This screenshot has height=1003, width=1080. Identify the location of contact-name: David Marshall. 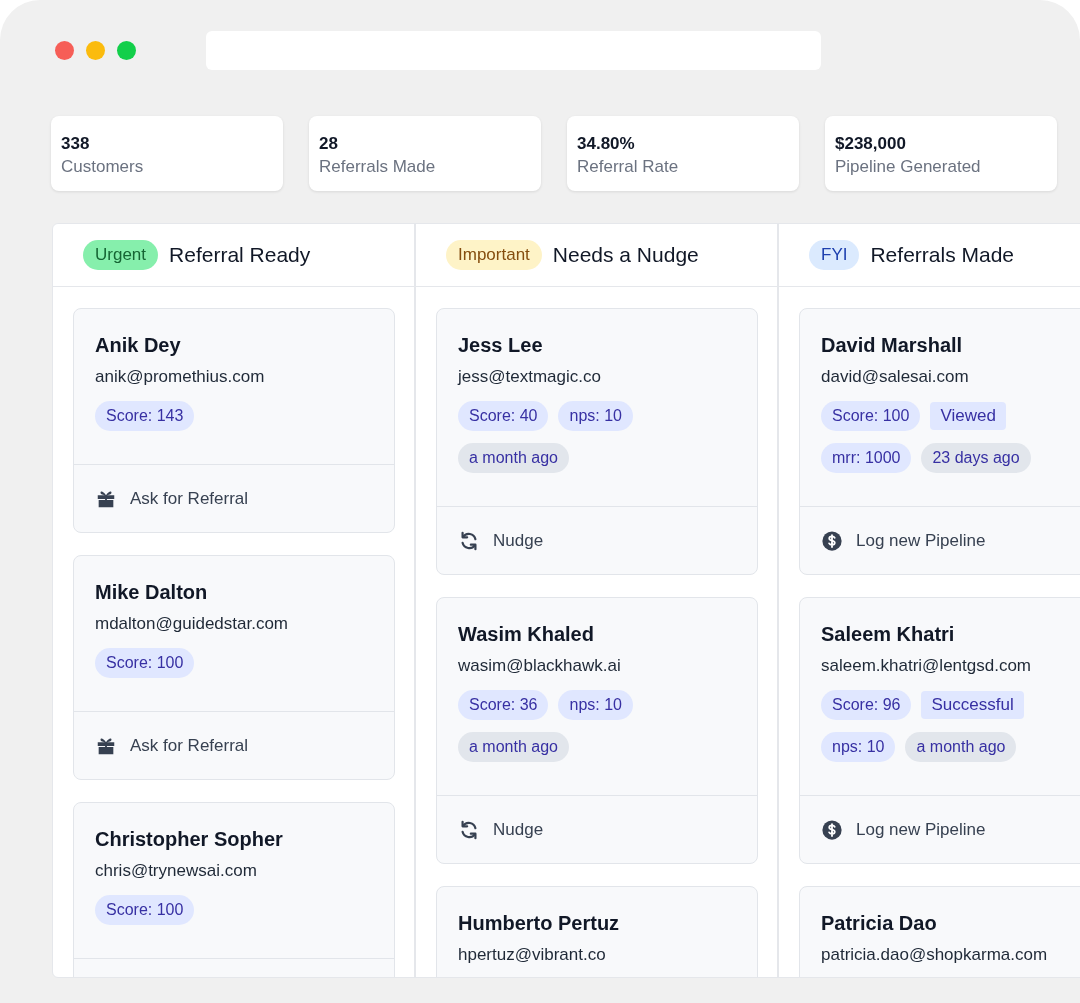
(892, 345).